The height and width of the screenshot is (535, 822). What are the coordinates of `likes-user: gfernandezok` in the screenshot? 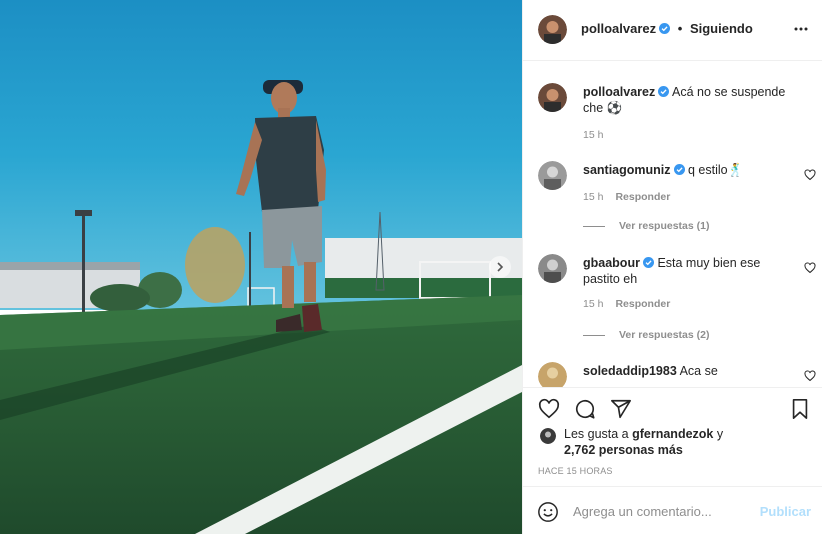 It's located at (672, 434).